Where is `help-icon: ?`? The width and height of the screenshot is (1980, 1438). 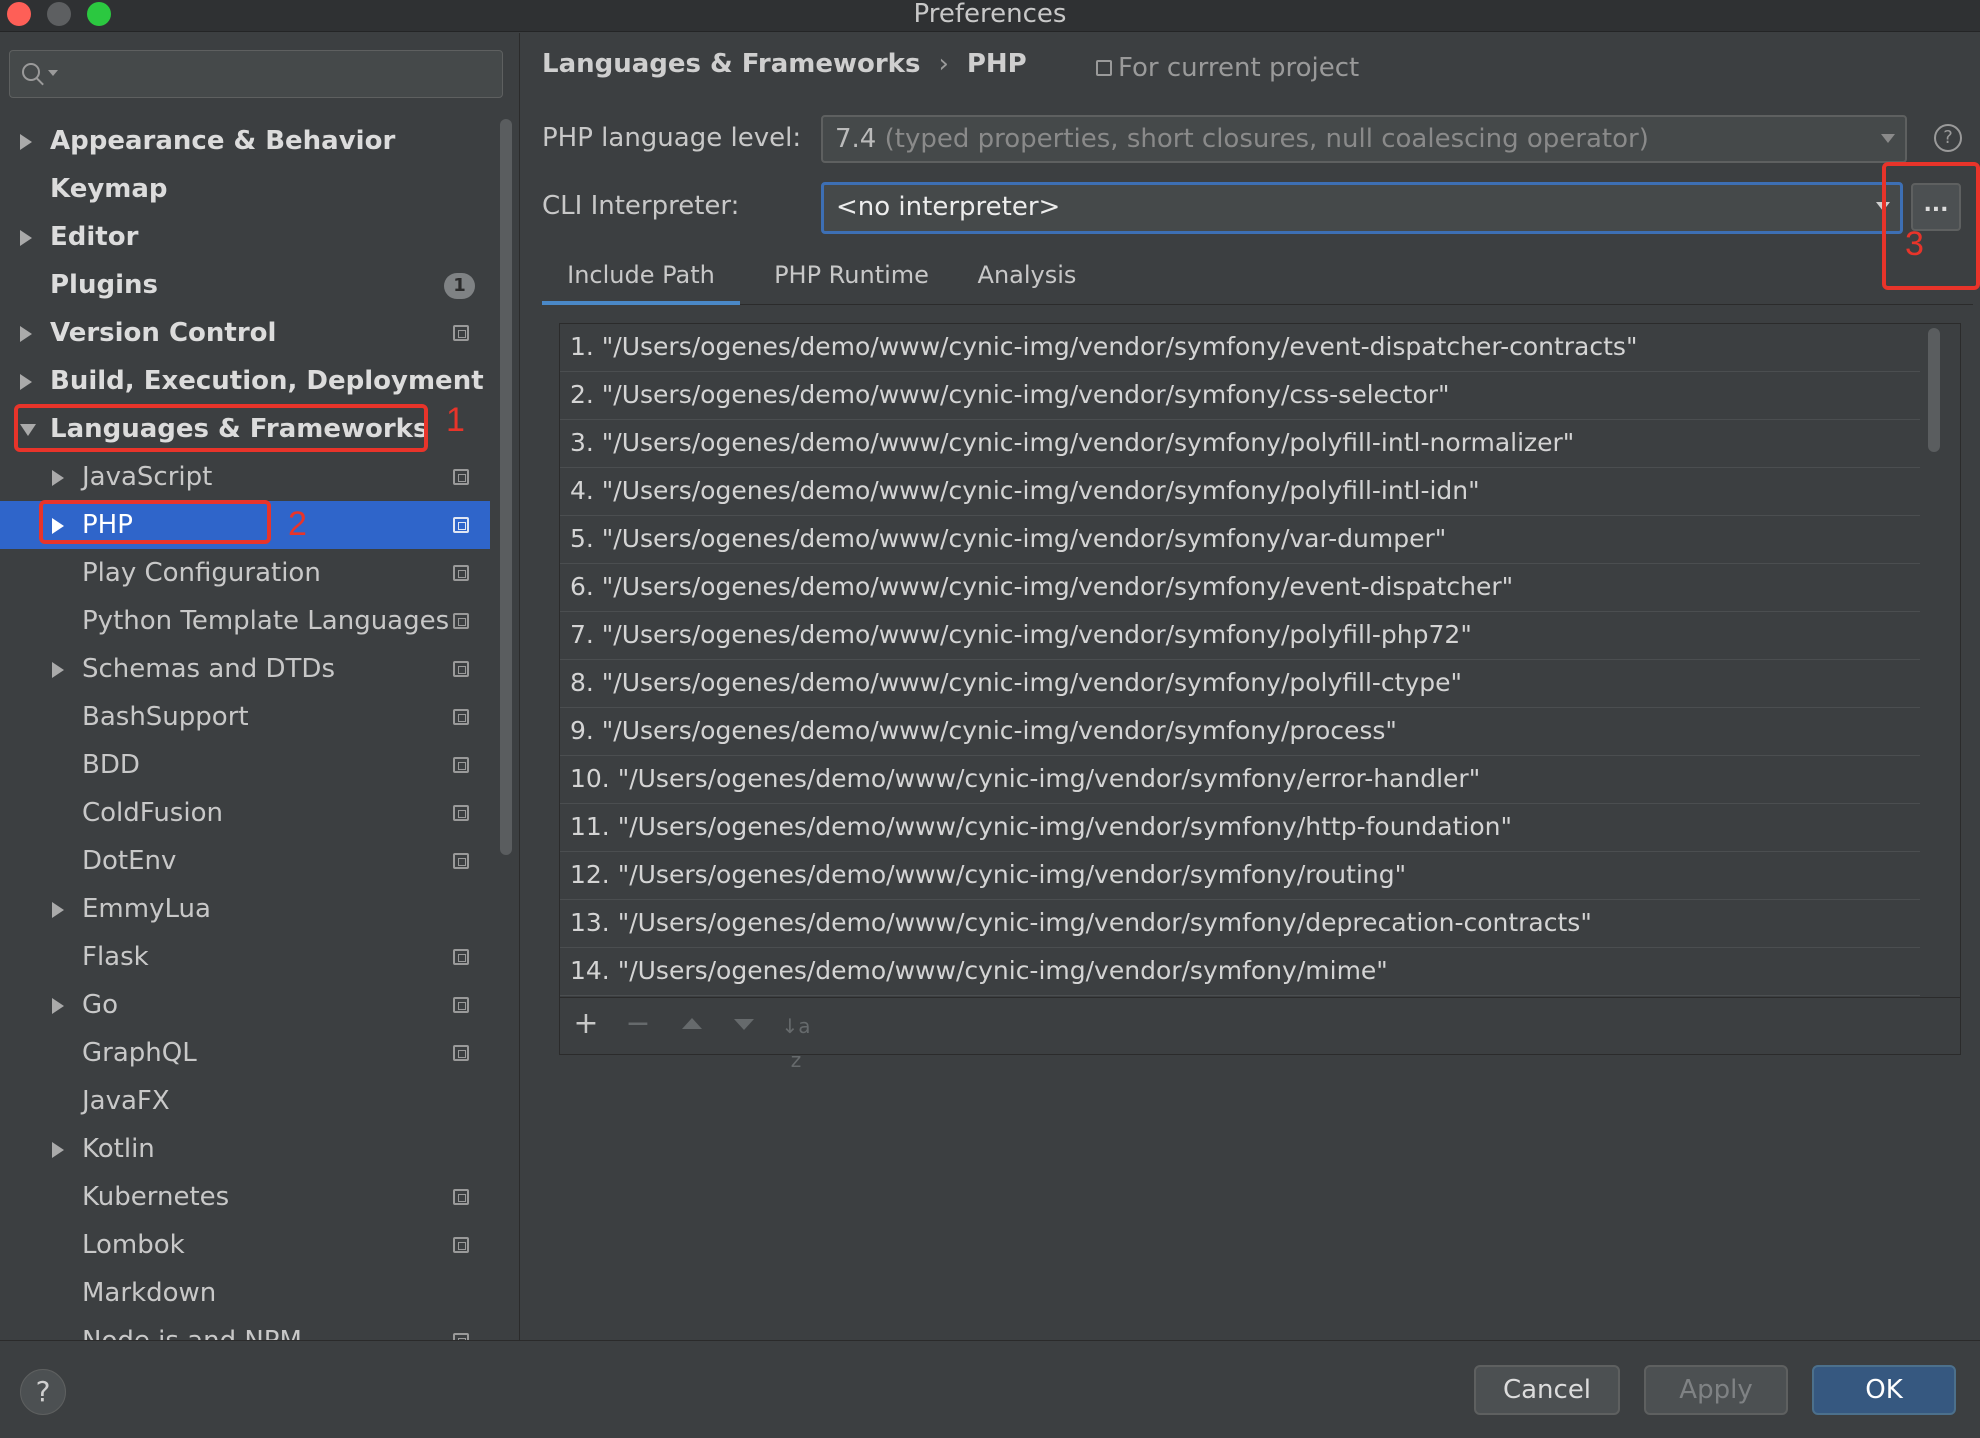
help-icon: ? is located at coordinates (1948, 138).